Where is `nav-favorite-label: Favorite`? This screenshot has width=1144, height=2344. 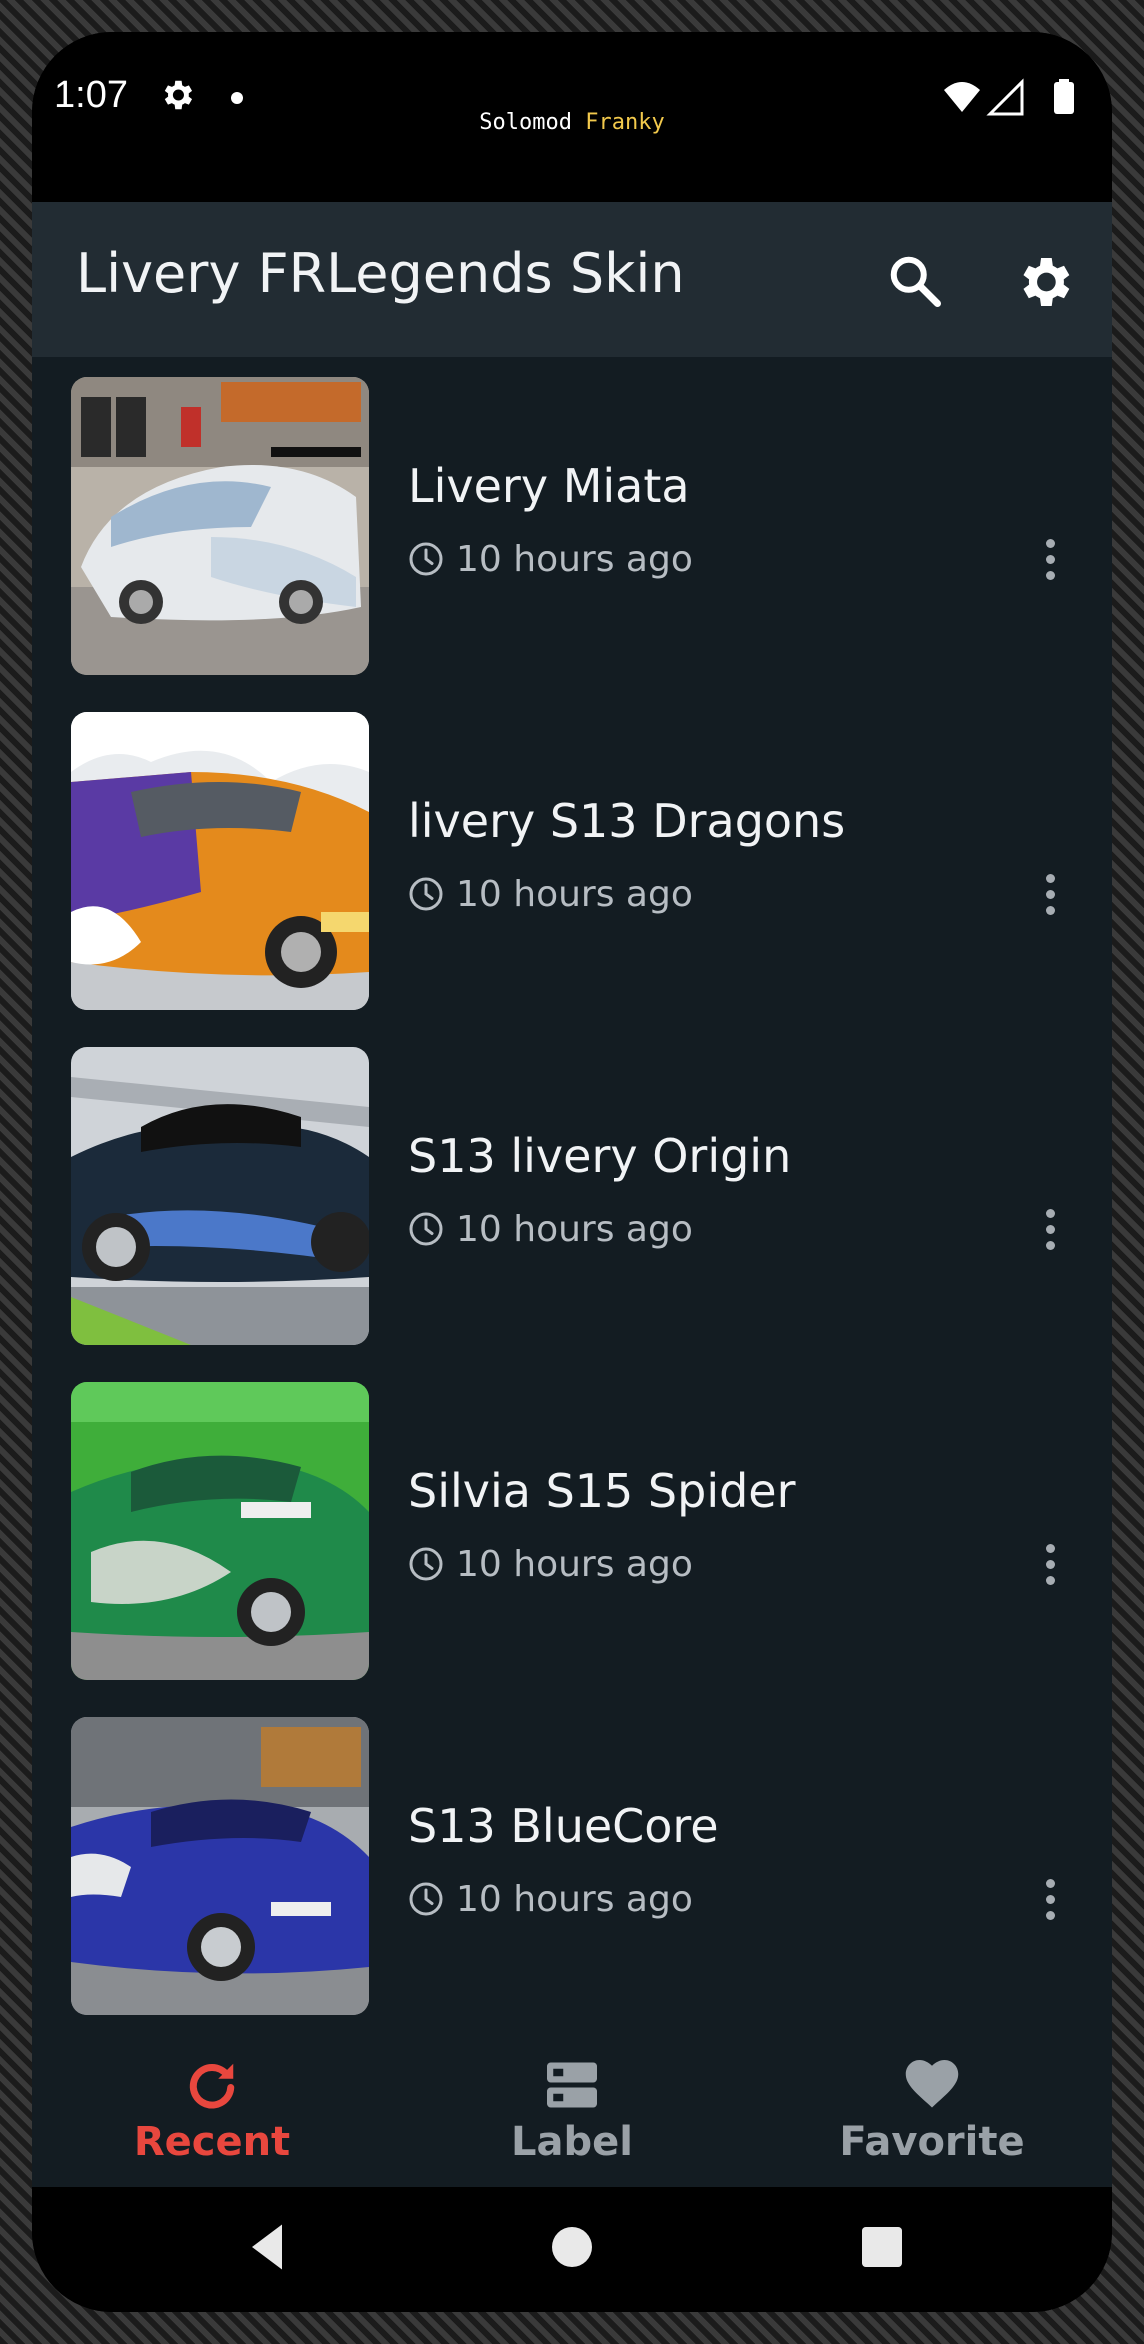
nav-favorite-label: Favorite is located at coordinates (932, 2142).